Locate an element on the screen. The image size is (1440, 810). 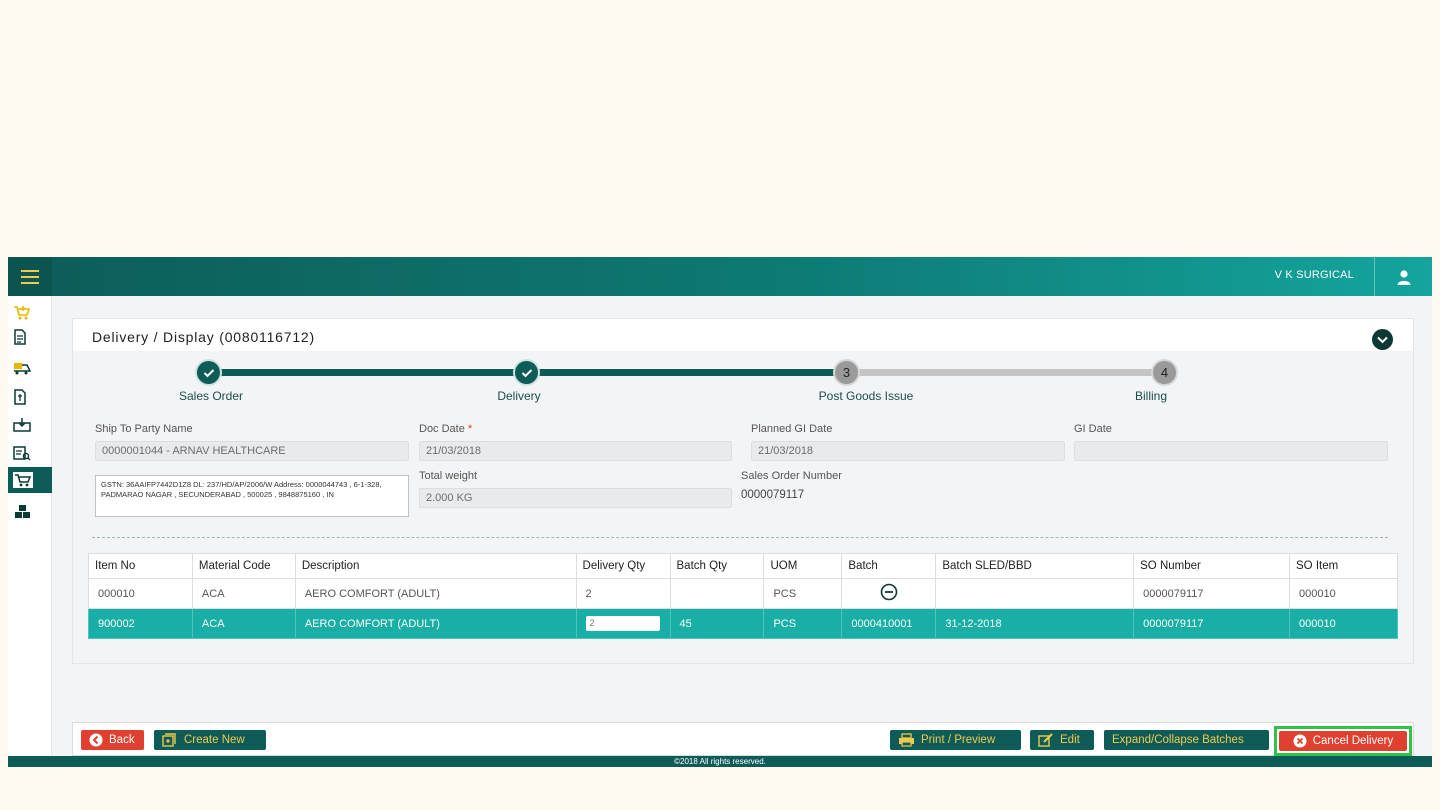
expand-collapse-batches-button: Expand/Collapse Batches is located at coordinates (1186, 740).